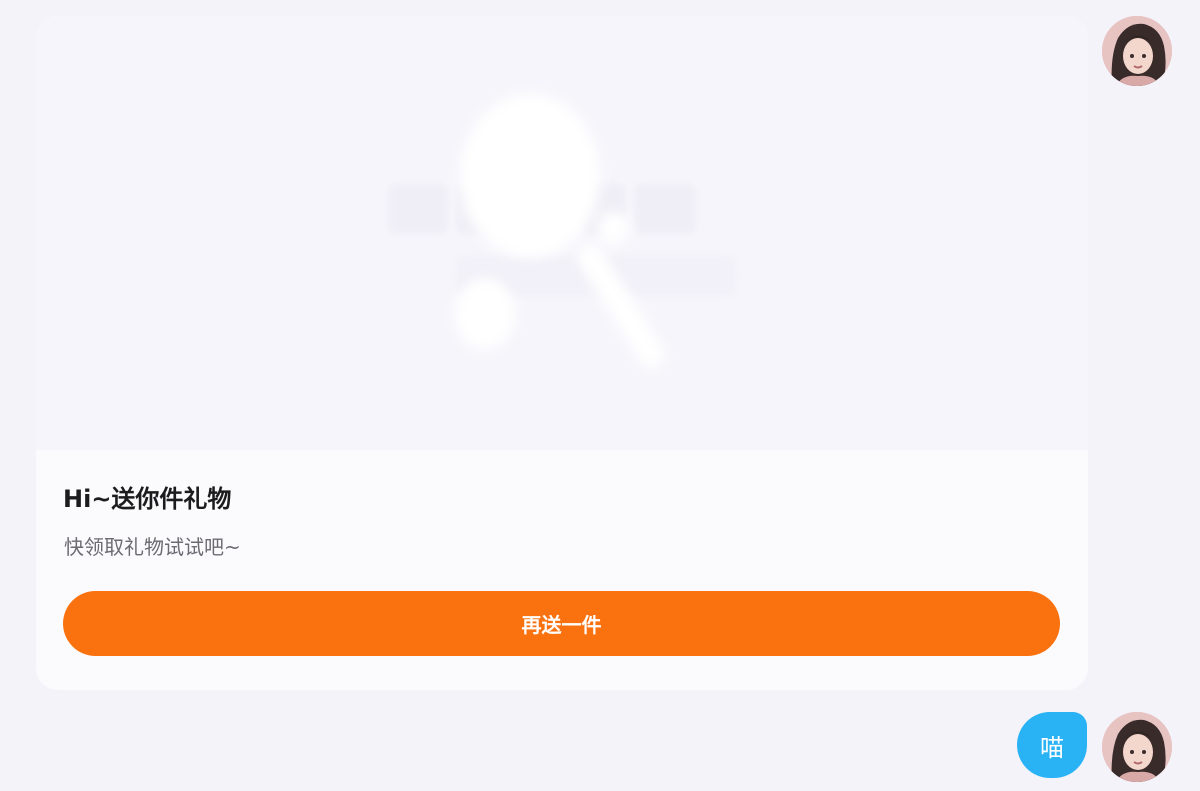  Describe the element at coordinates (152, 547) in the screenshot. I see `card-subtitle: 快领取礼物试试吧~` at that location.